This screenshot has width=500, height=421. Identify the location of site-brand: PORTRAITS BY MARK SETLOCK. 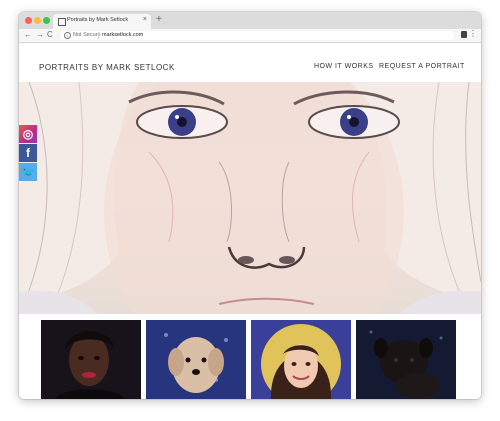
(107, 67).